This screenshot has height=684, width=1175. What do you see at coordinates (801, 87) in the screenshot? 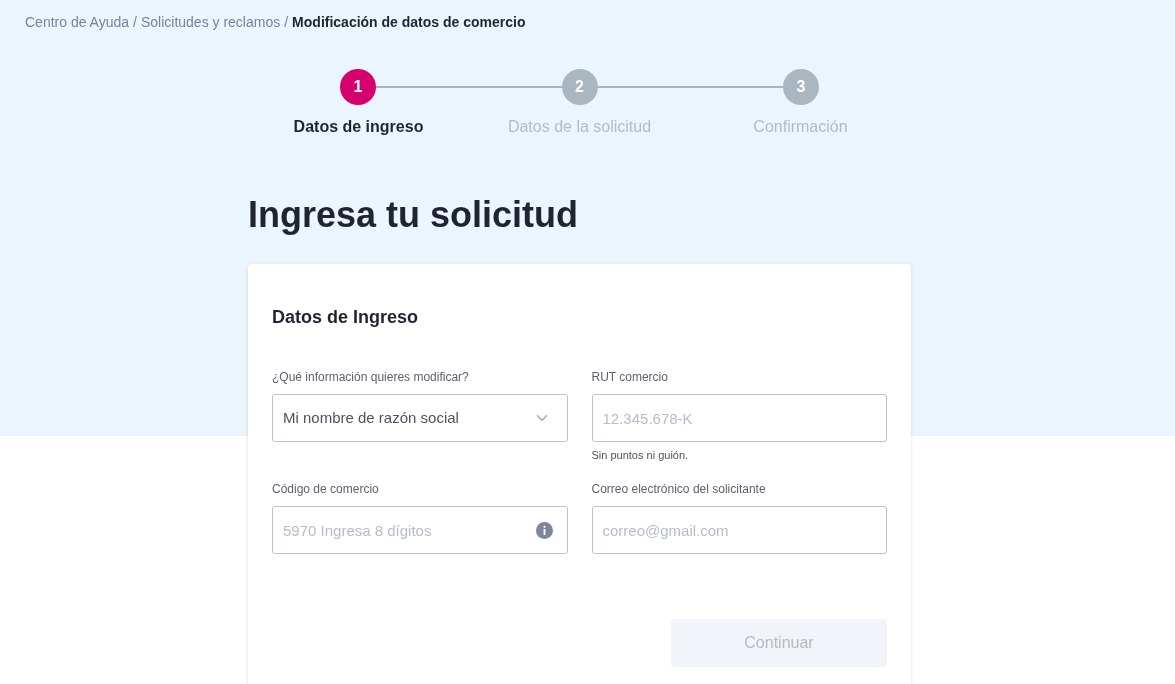
I see `step-number: 3` at bounding box center [801, 87].